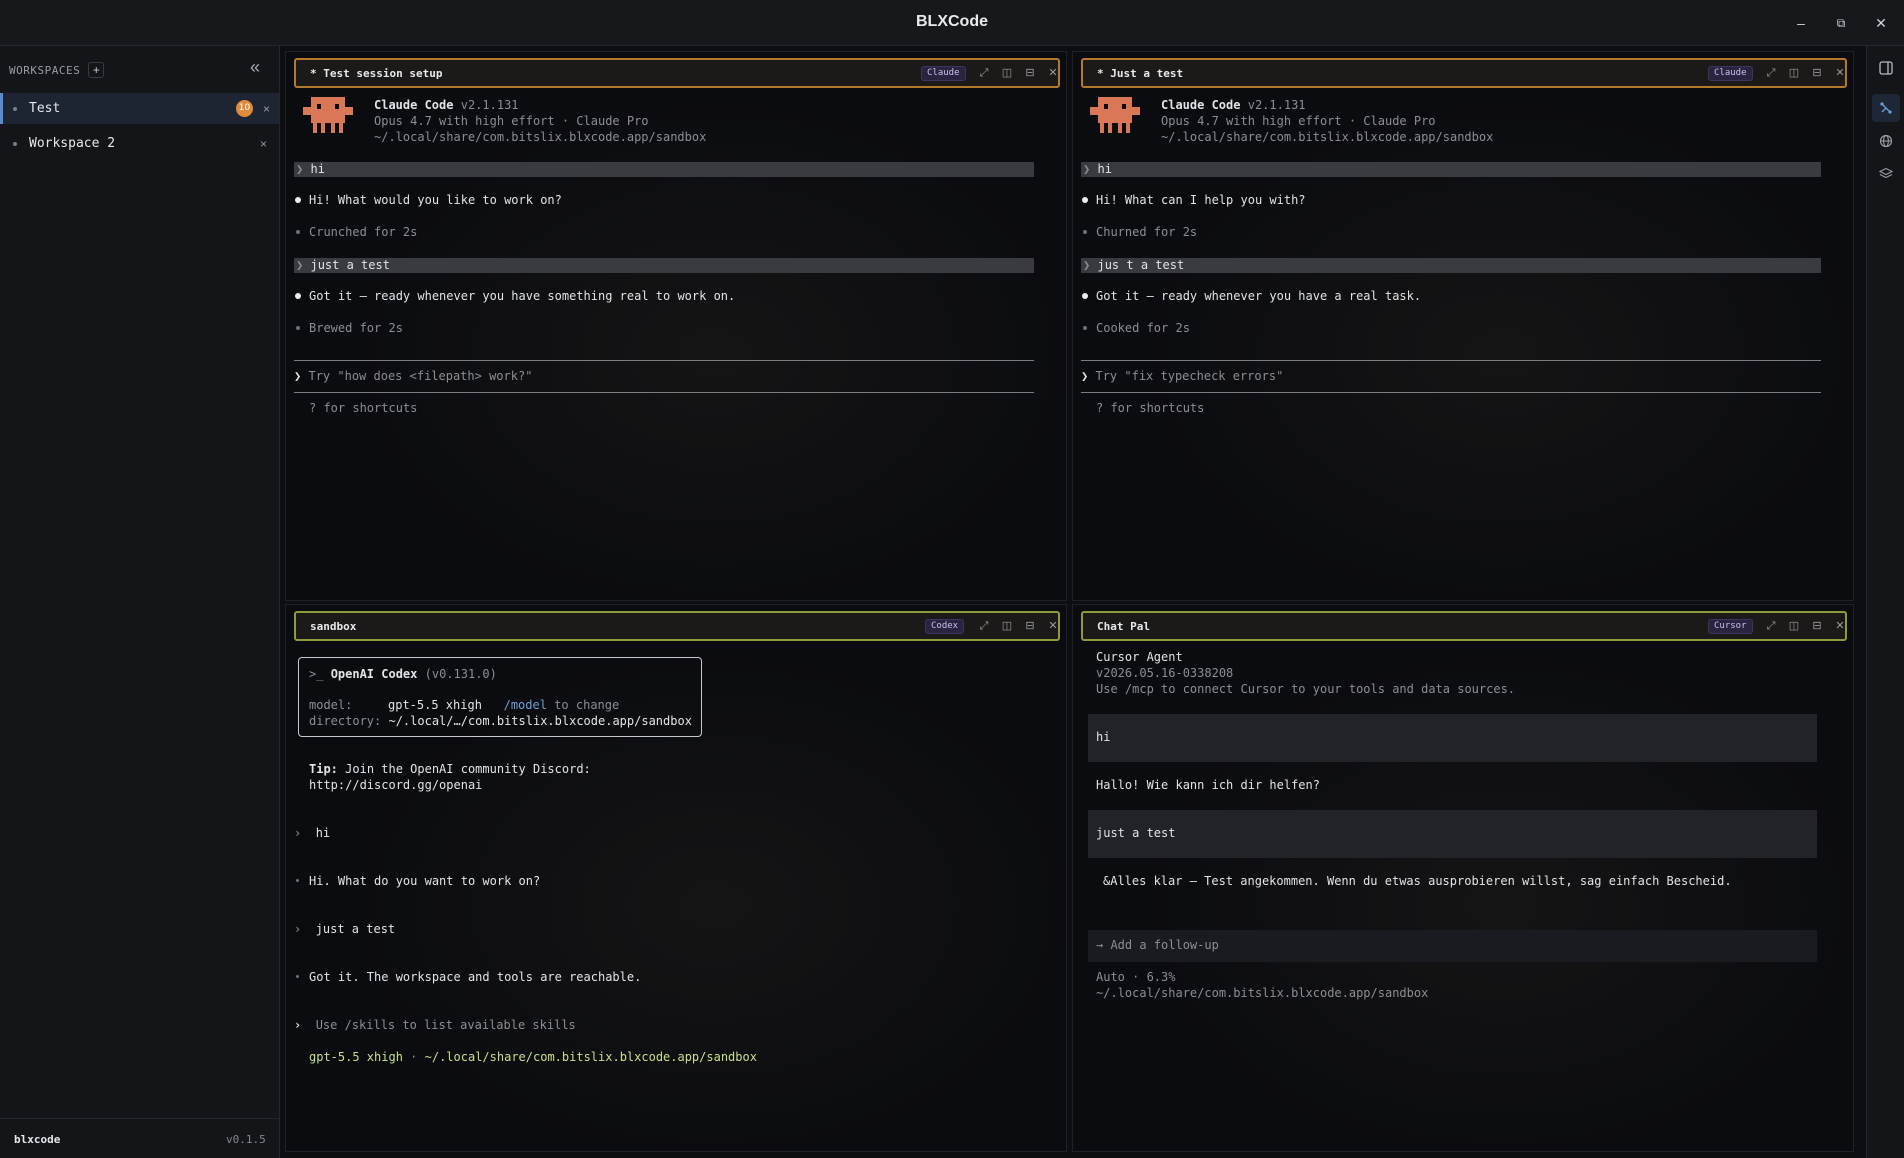 This screenshot has width=1904, height=1158. Describe the element at coordinates (1123, 626) in the screenshot. I see `pane-title: Chat Pal` at that location.